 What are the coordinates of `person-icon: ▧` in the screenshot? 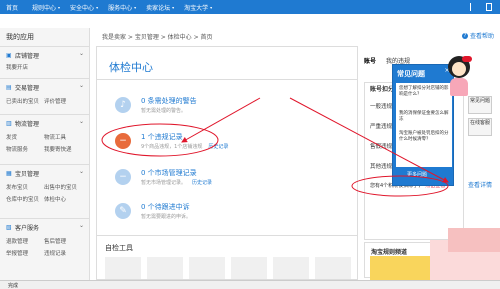 It's located at (9, 227).